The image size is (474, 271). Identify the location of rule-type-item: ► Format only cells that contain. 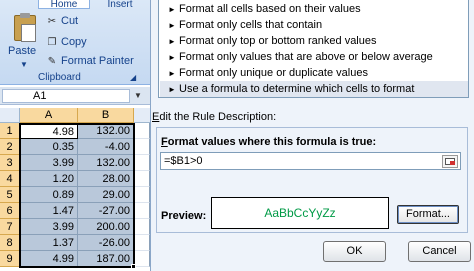
(314, 25).